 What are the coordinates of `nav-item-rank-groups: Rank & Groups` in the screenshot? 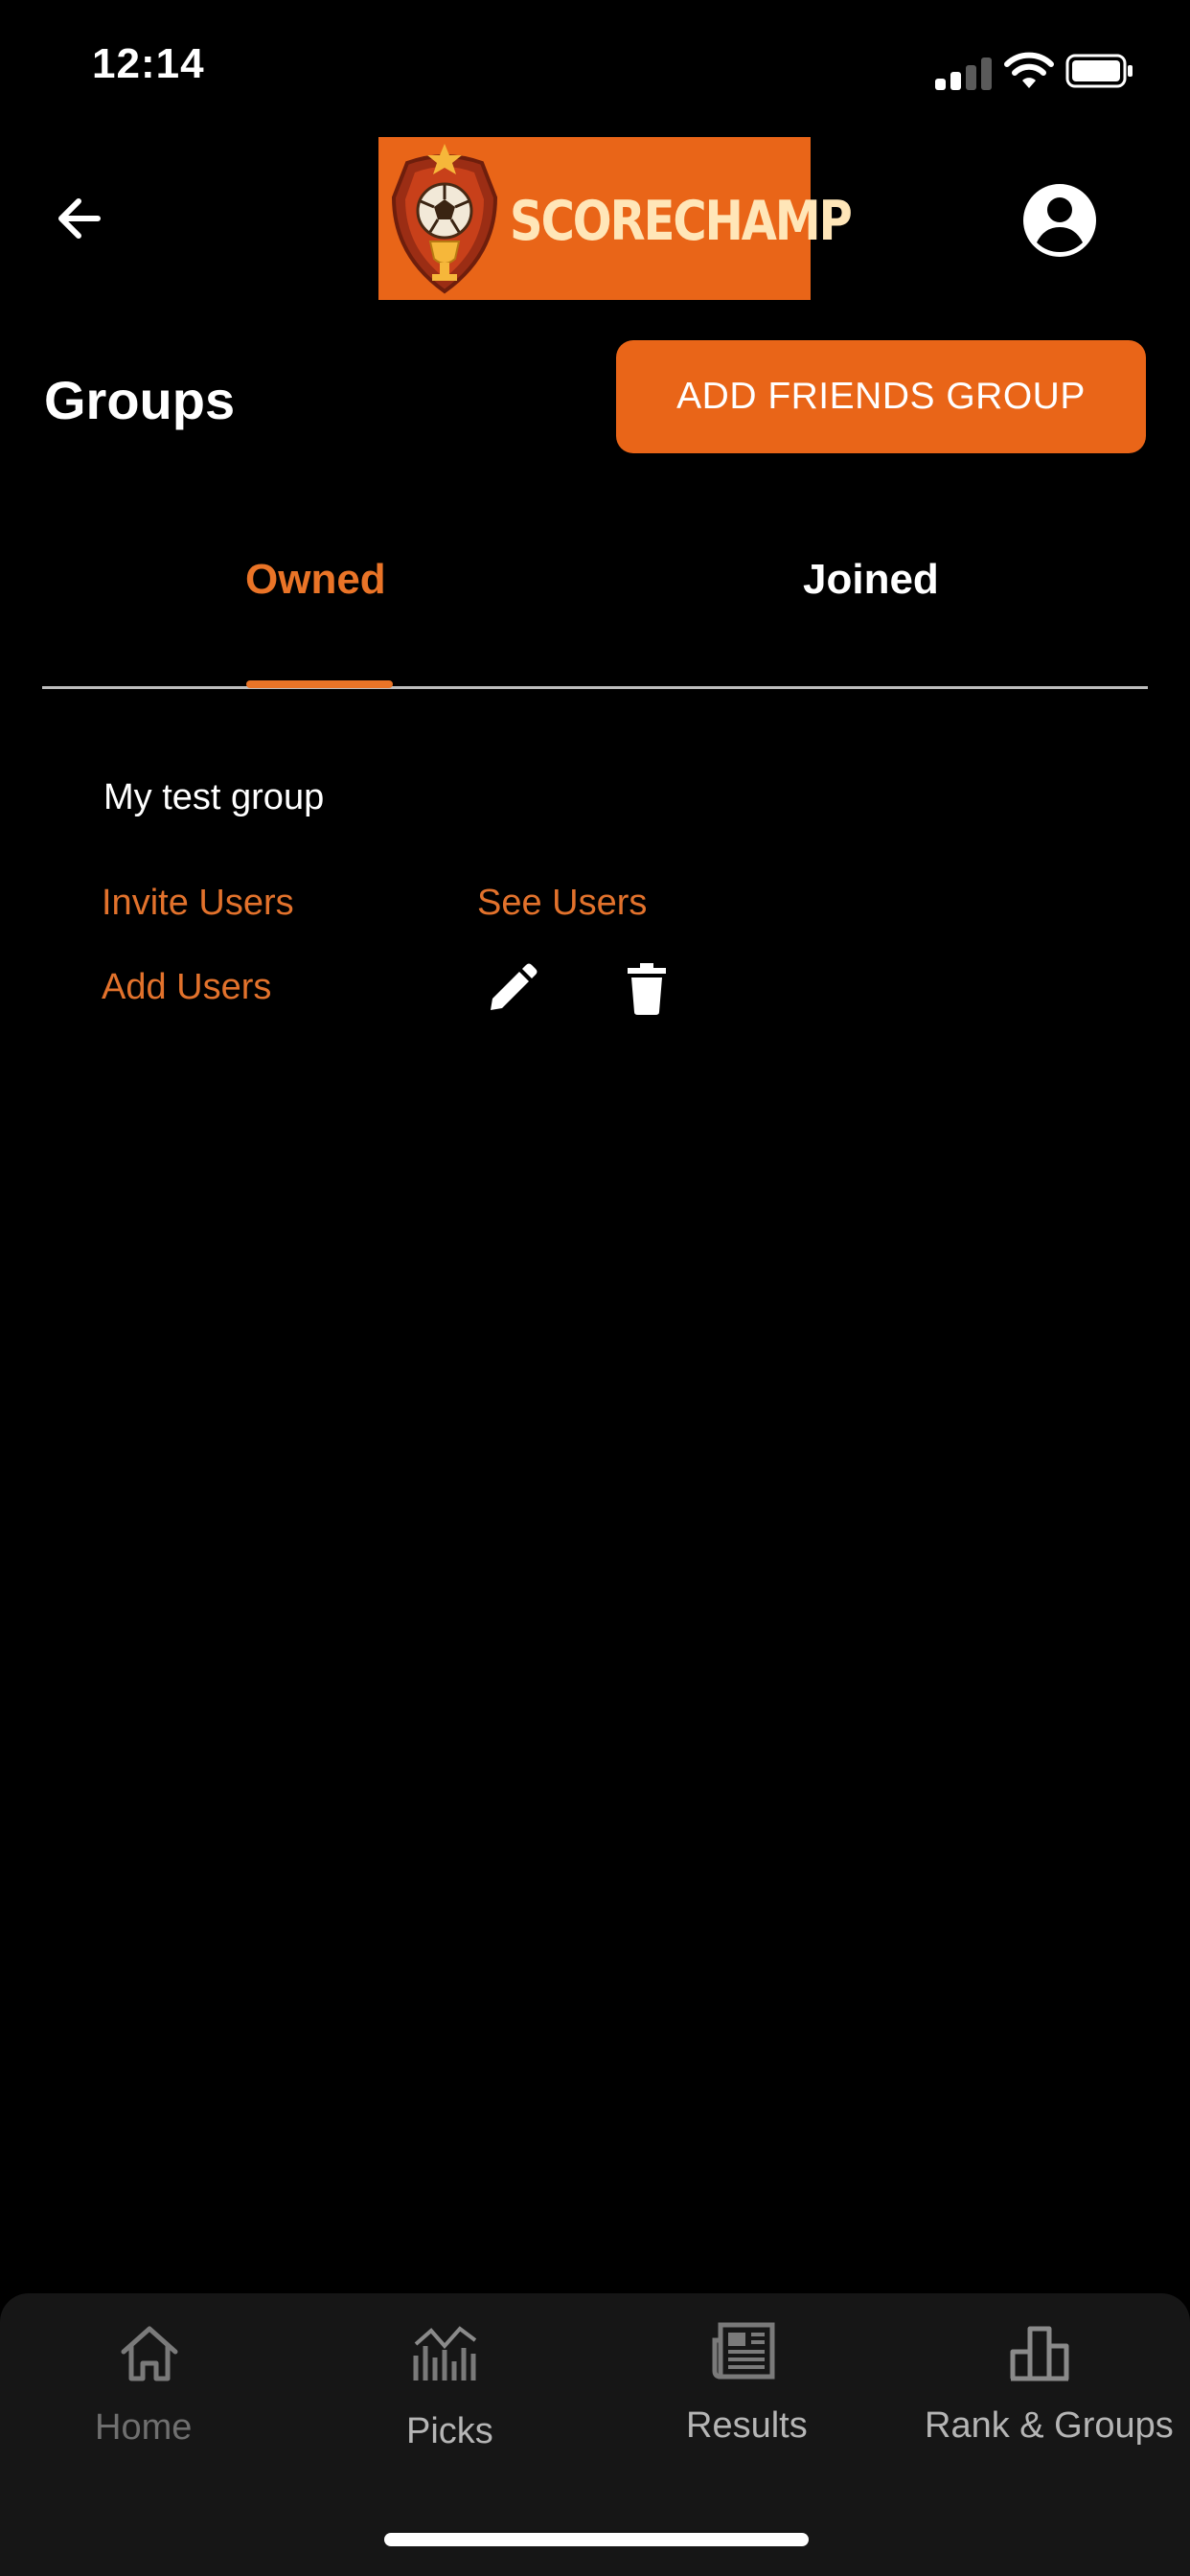 It's located at (1044, 2386).